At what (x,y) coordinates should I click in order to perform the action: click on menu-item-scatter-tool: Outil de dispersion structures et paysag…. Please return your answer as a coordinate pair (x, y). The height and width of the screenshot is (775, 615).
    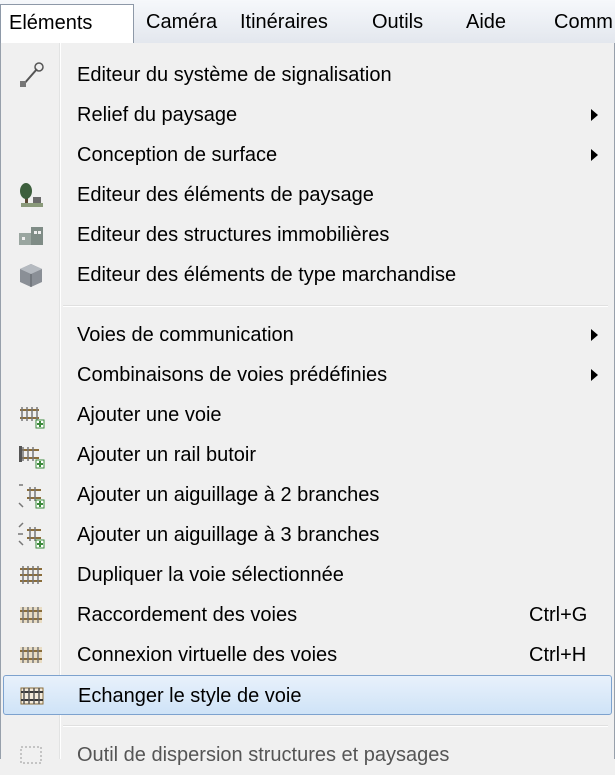
    Looking at the image, I should click on (307, 755).